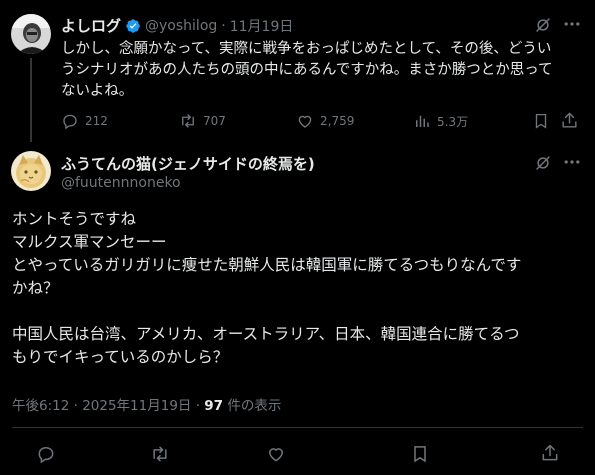  I want to click on tweet-timestamp: 午後6:12 · 2025年11月19日 · 97 件の表示, so click(146, 404).